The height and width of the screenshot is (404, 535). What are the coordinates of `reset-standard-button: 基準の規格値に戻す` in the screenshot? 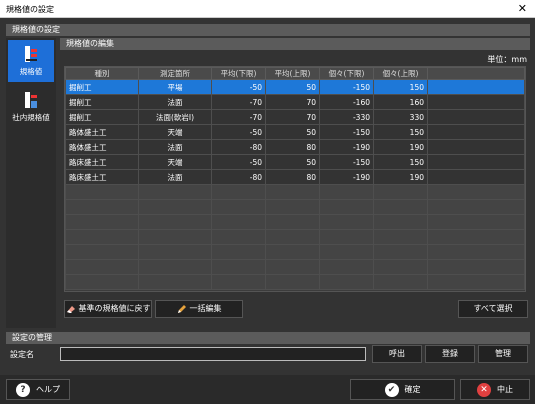 It's located at (108, 309).